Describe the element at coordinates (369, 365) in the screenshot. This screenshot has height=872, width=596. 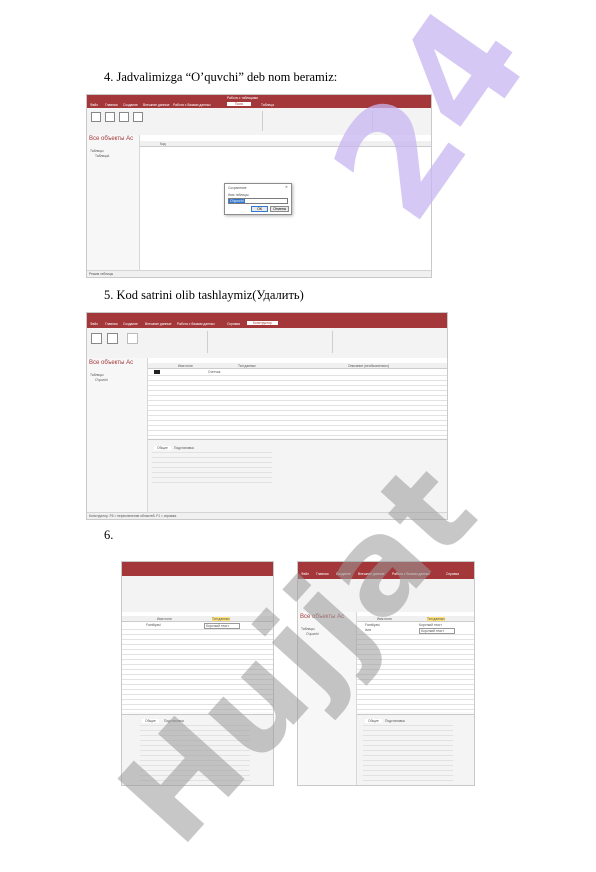
I see `header-description: Описание (необязательно)` at that location.